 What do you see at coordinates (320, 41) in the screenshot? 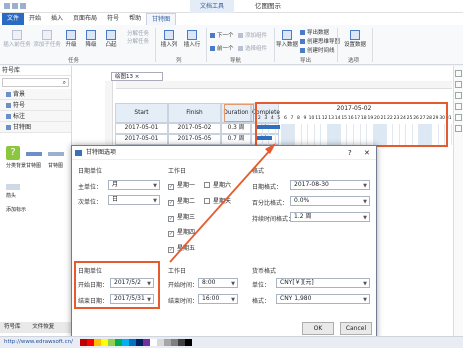
I see `create-mindmap-button: 创建思维导图` at bounding box center [320, 41].